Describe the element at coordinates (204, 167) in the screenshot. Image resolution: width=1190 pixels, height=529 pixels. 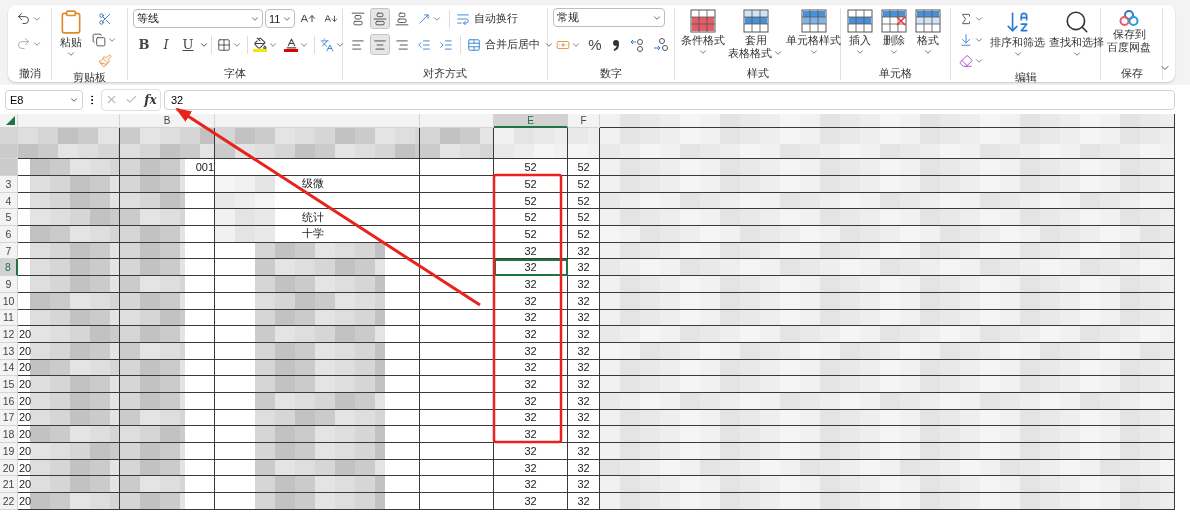
I see `cell-value: 001` at that location.